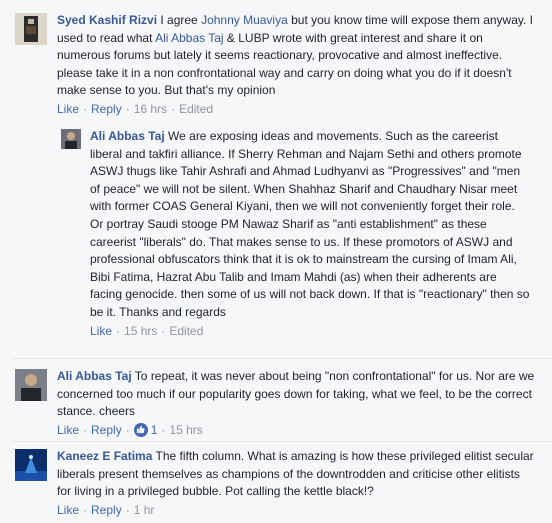  I want to click on comment-actions: Like · Reply · 16 hrs · Edited, so click(135, 109).